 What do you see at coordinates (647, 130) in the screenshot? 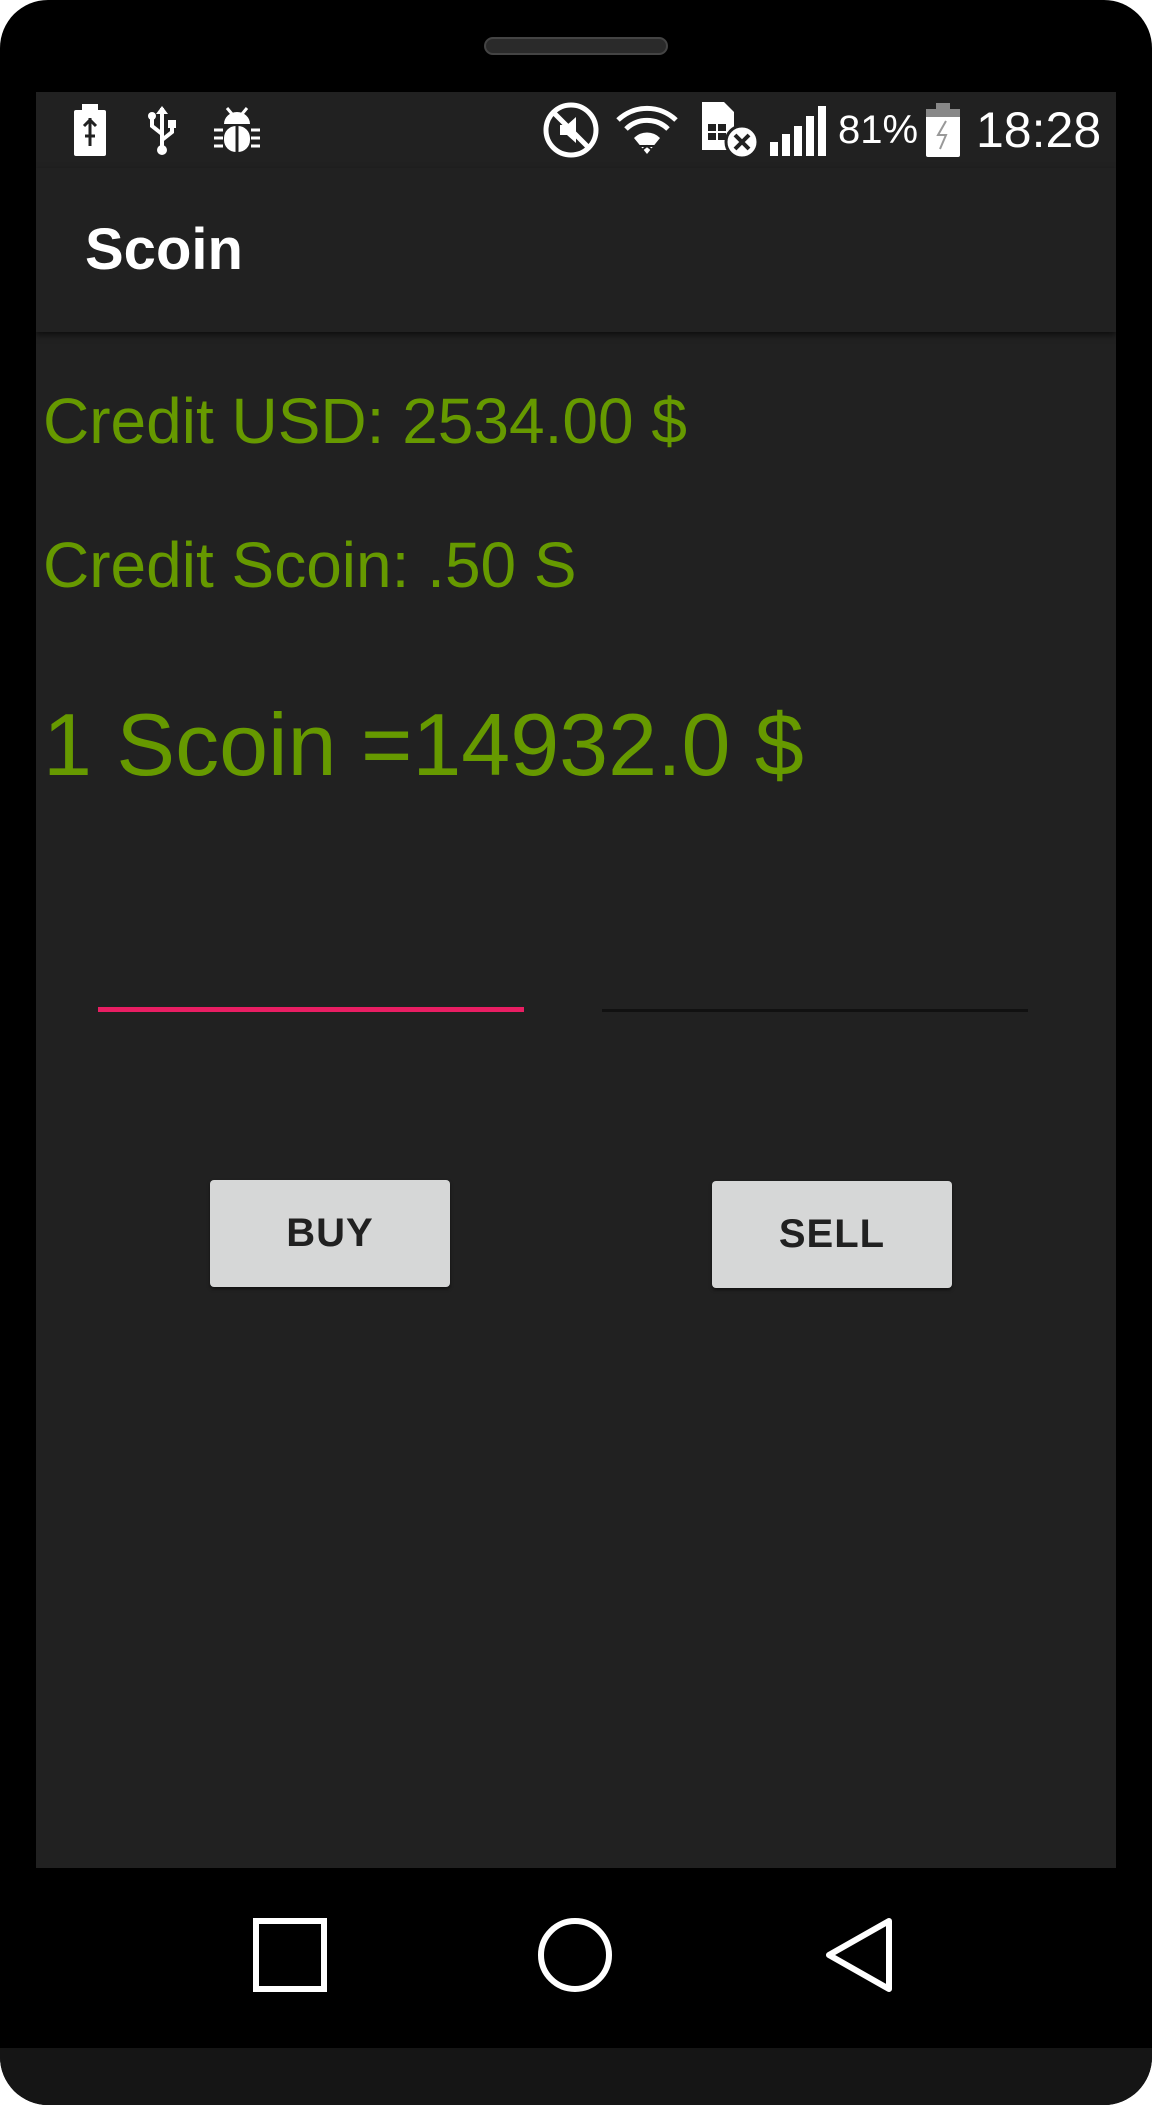
I see `wifi-icon` at bounding box center [647, 130].